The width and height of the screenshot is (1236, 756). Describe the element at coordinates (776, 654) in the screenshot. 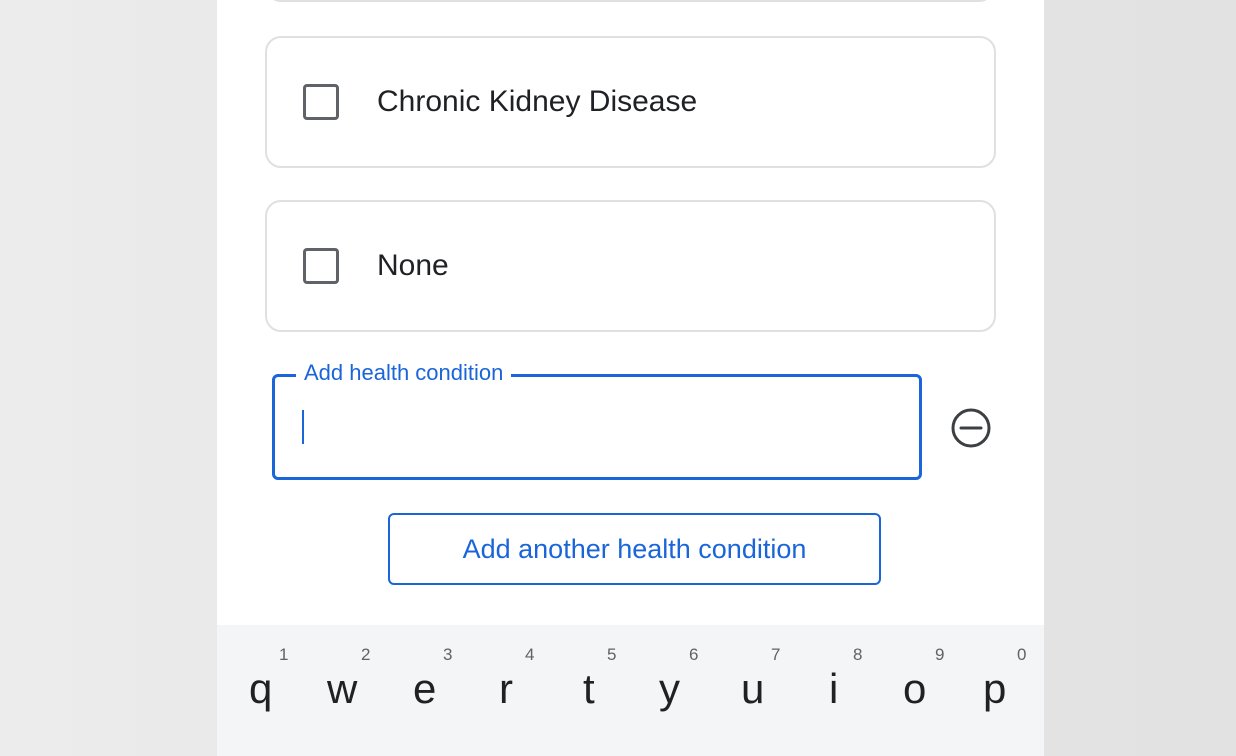

I see `key-hint: 7` at that location.